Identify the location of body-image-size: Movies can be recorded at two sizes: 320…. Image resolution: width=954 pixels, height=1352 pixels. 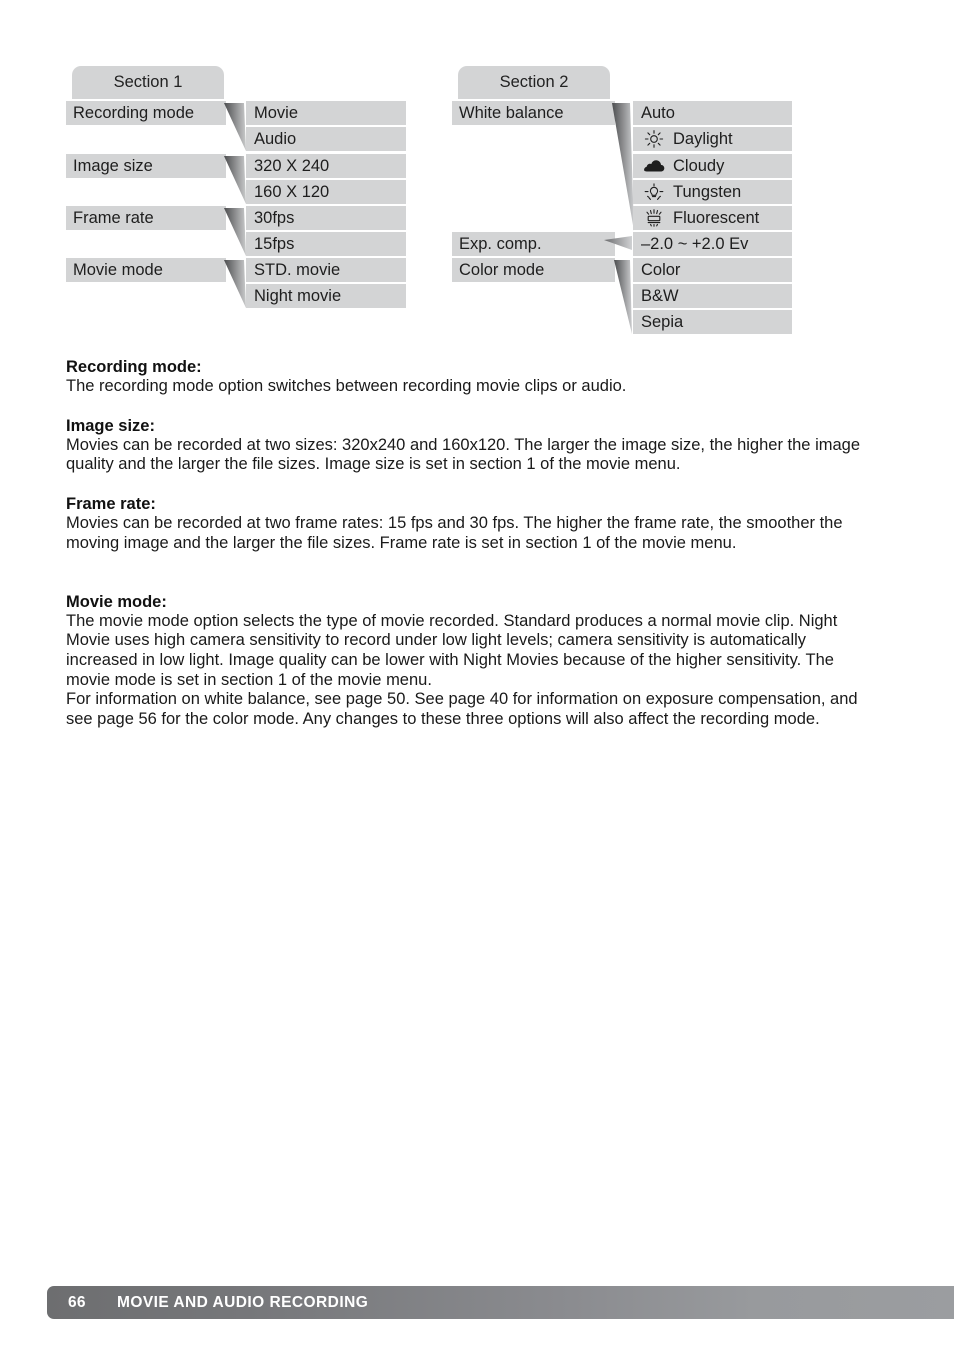
(463, 454).